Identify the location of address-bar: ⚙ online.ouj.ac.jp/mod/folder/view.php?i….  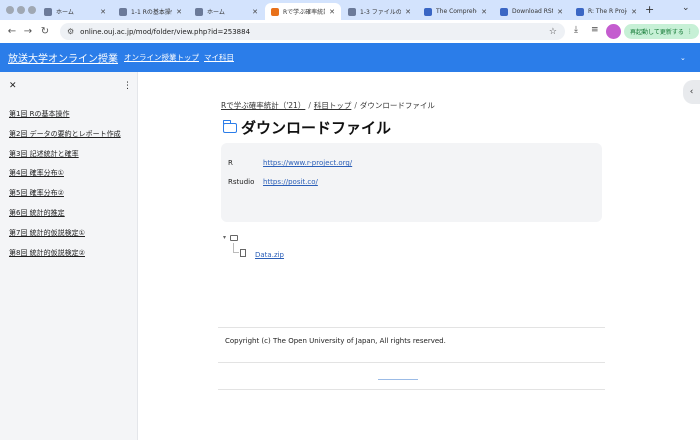
(312, 31).